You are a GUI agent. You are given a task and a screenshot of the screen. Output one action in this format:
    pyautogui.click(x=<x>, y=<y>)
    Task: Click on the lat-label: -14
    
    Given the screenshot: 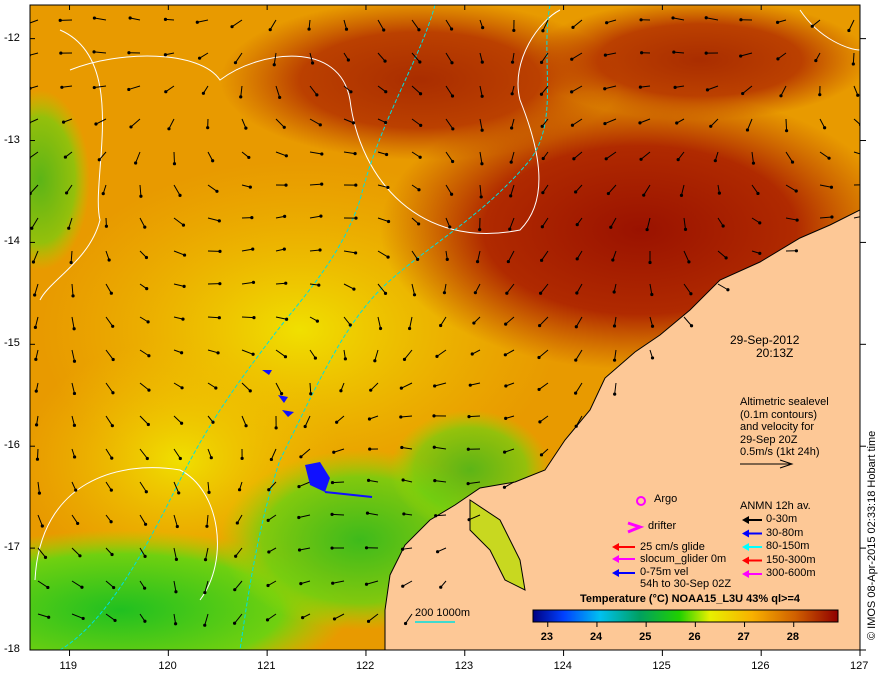 What is the action you would take?
    pyautogui.click(x=12, y=241)
    